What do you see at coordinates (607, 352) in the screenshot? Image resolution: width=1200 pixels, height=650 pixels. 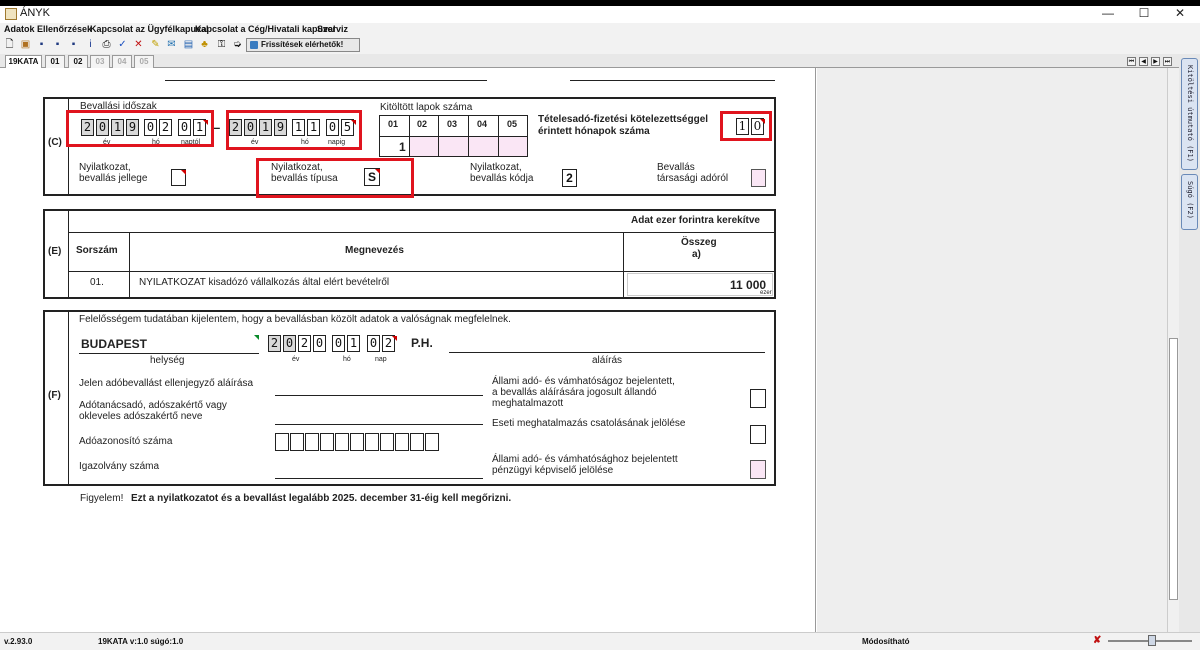 I see `signature-line` at bounding box center [607, 352].